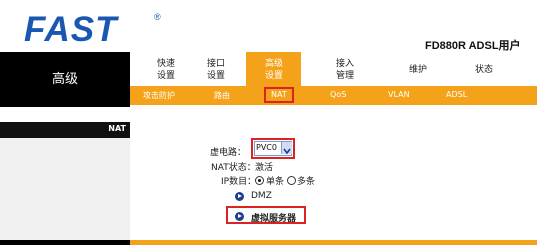 Image resolution: width=537 pixels, height=245 pixels. Describe the element at coordinates (228, 153) in the screenshot. I see `vc-label: 虚电路：` at that location.